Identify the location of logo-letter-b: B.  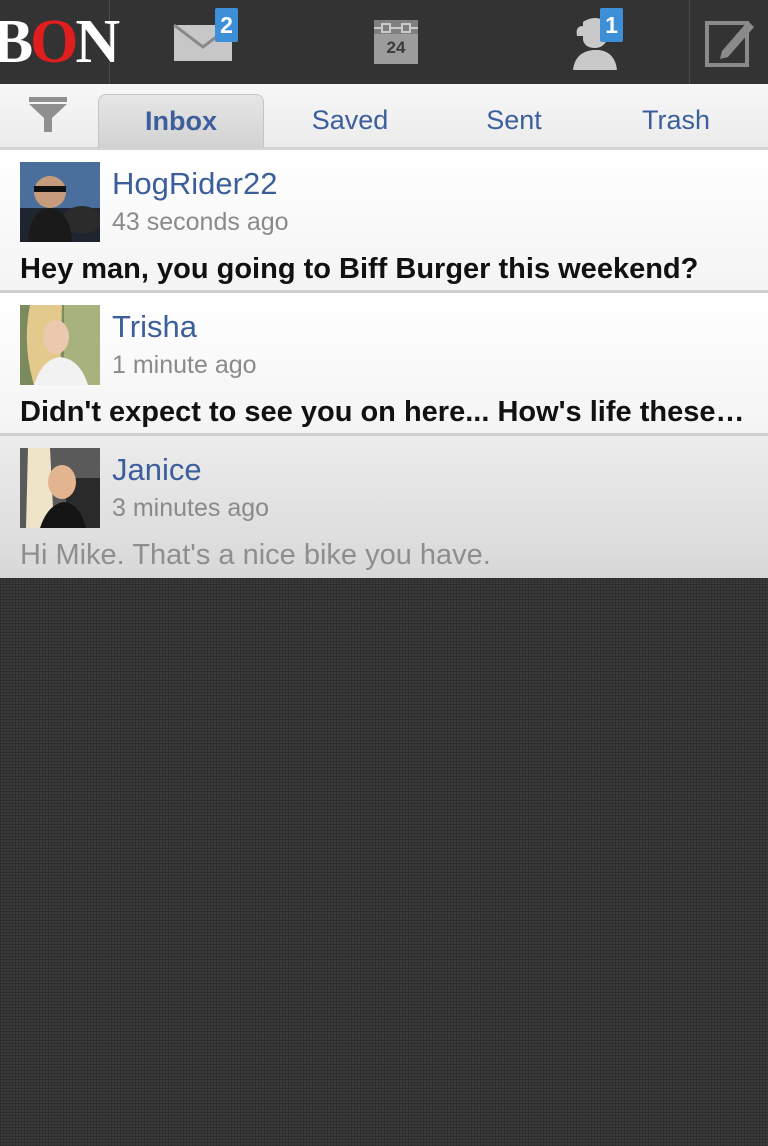
(16, 42).